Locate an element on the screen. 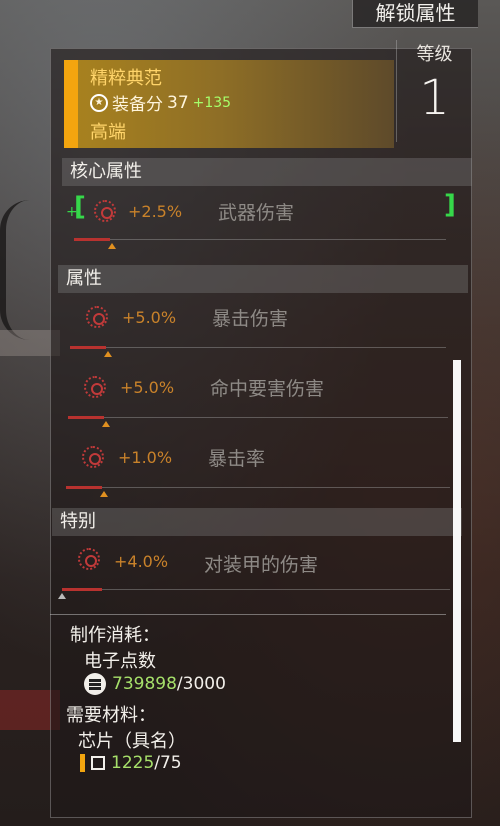 The image size is (500, 826). background-cable is located at coordinates (25, 270).